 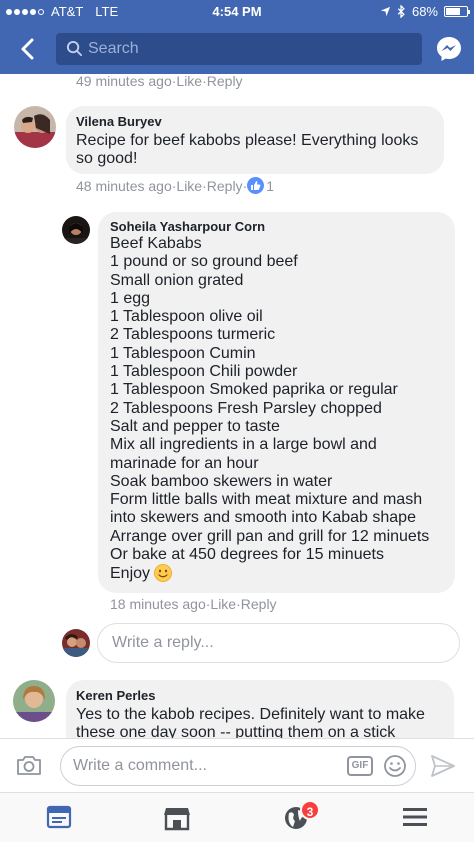 I want to click on reply-input, so click(x=277, y=643).